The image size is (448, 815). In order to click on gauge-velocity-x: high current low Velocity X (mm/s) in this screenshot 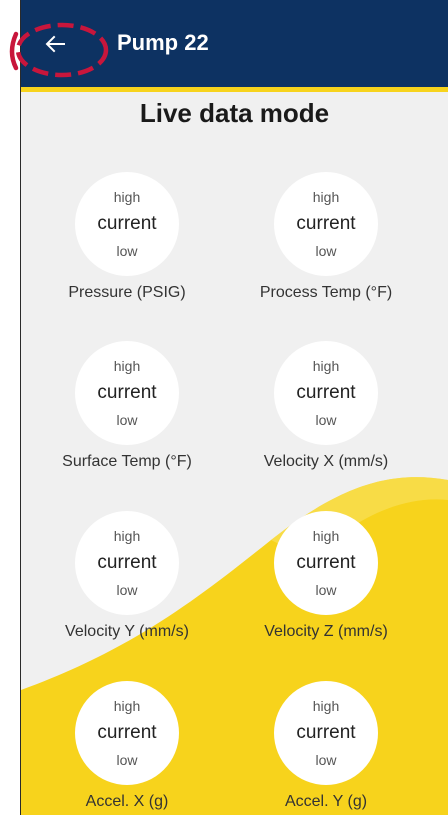, I will do `click(326, 416)`.